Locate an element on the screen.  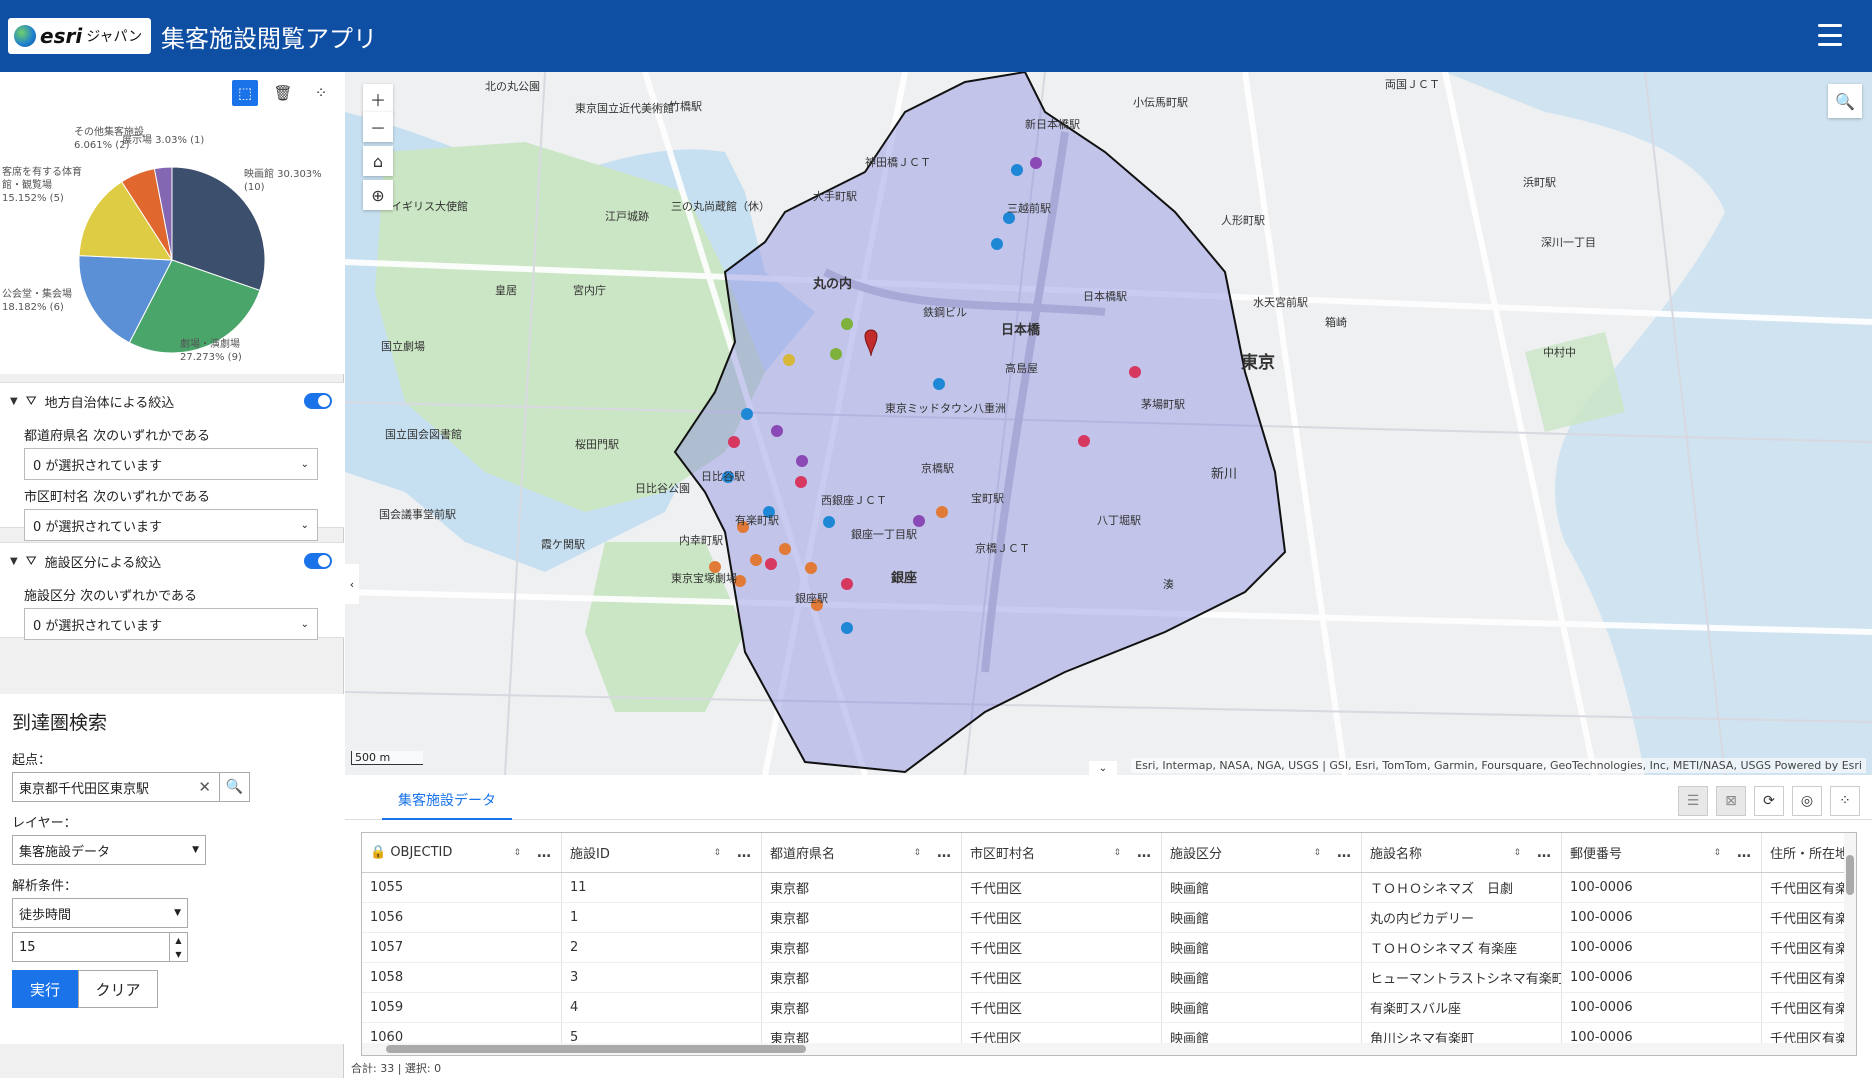
pref-select: 0 が選択されています ⌄ is located at coordinates (171, 464).